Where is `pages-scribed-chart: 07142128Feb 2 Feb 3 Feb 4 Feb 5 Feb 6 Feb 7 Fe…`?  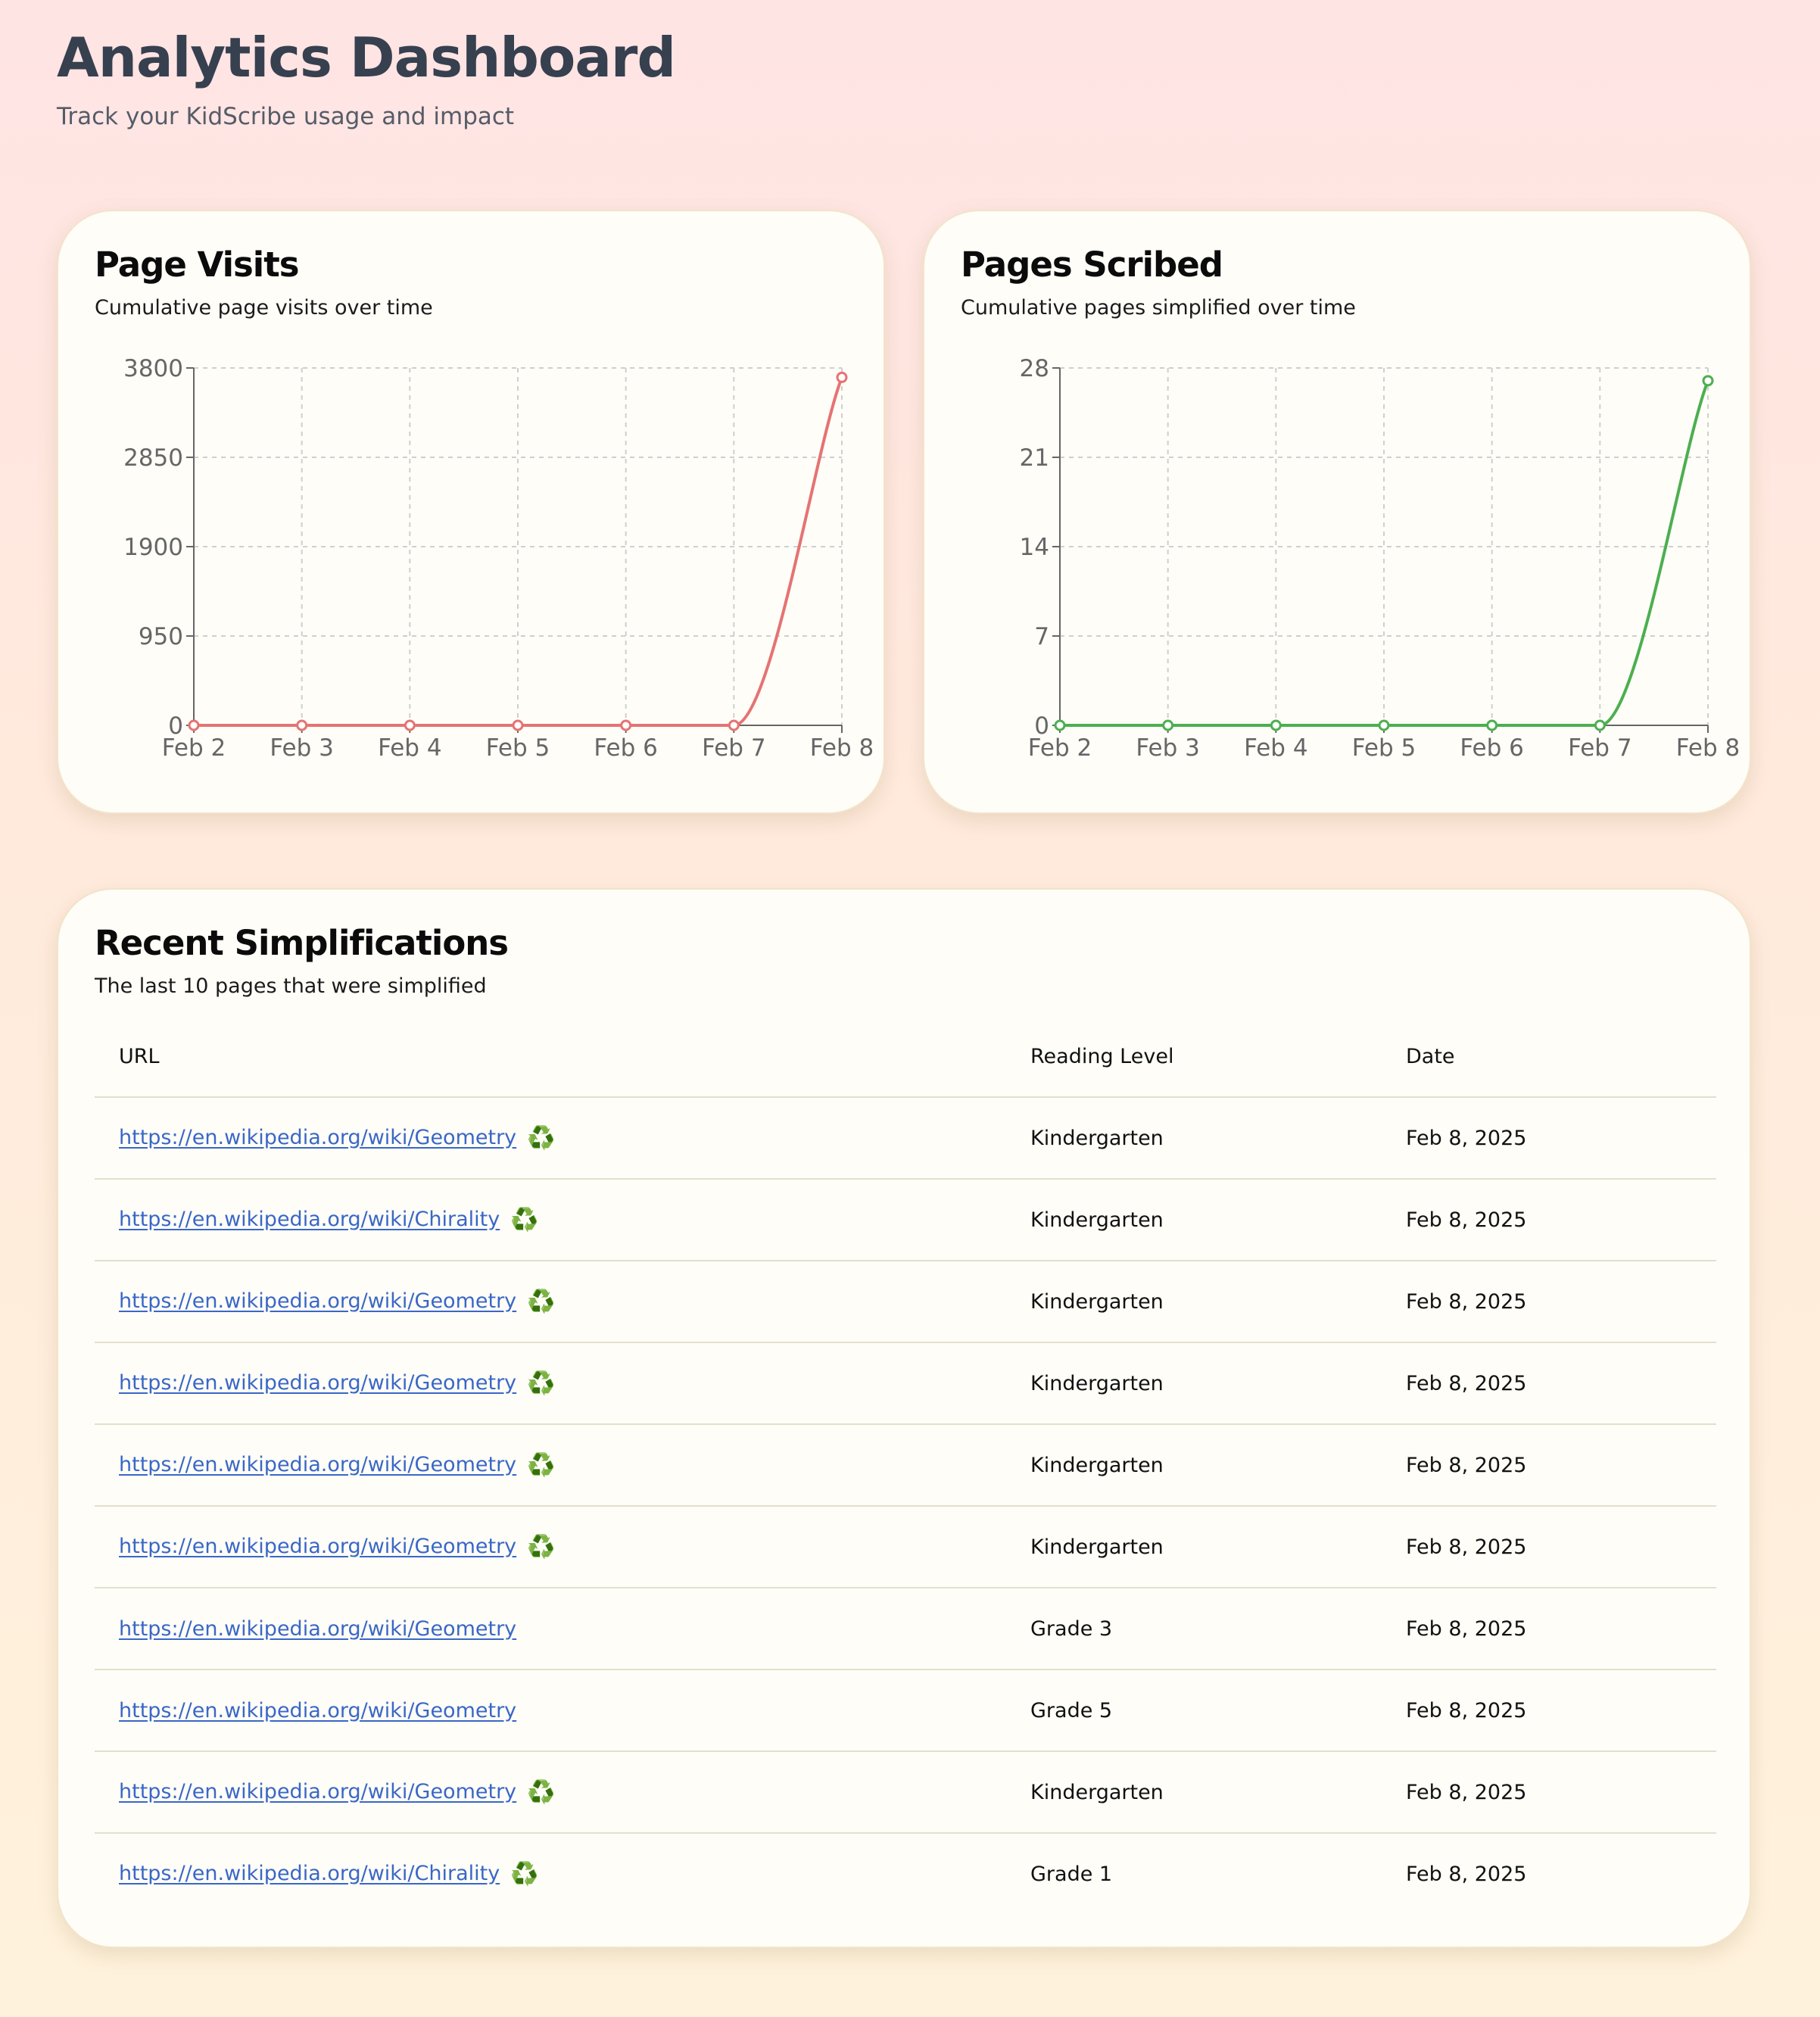 pages-scribed-chart: 07142128Feb 2 Feb 3 Feb 4 Feb 5 Feb 6 Feb 7 Fe… is located at coordinates (1380, 558).